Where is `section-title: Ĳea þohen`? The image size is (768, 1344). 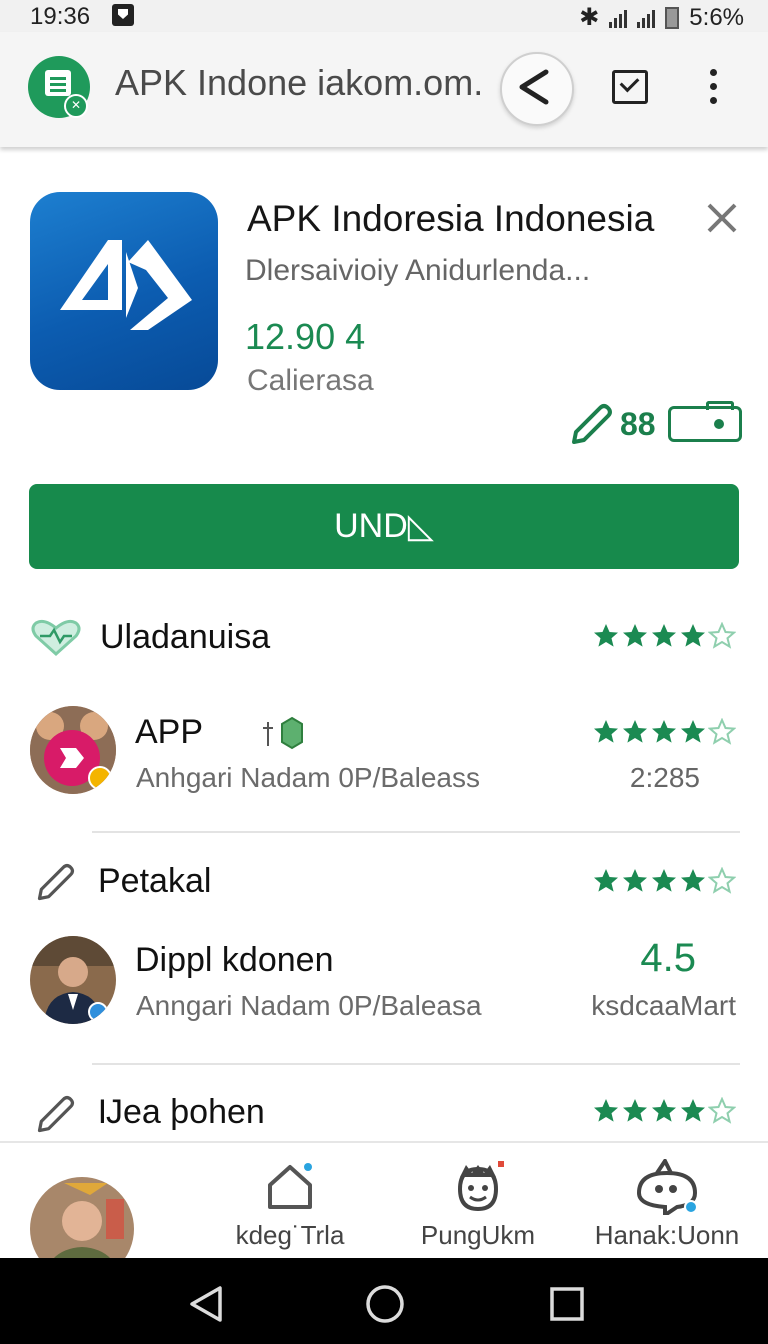 section-title: Ĳea þohen is located at coordinates (181, 1112).